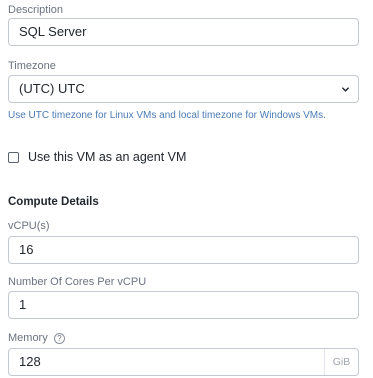 This screenshot has height=378, width=373. I want to click on memory-unit: GiB, so click(341, 362).